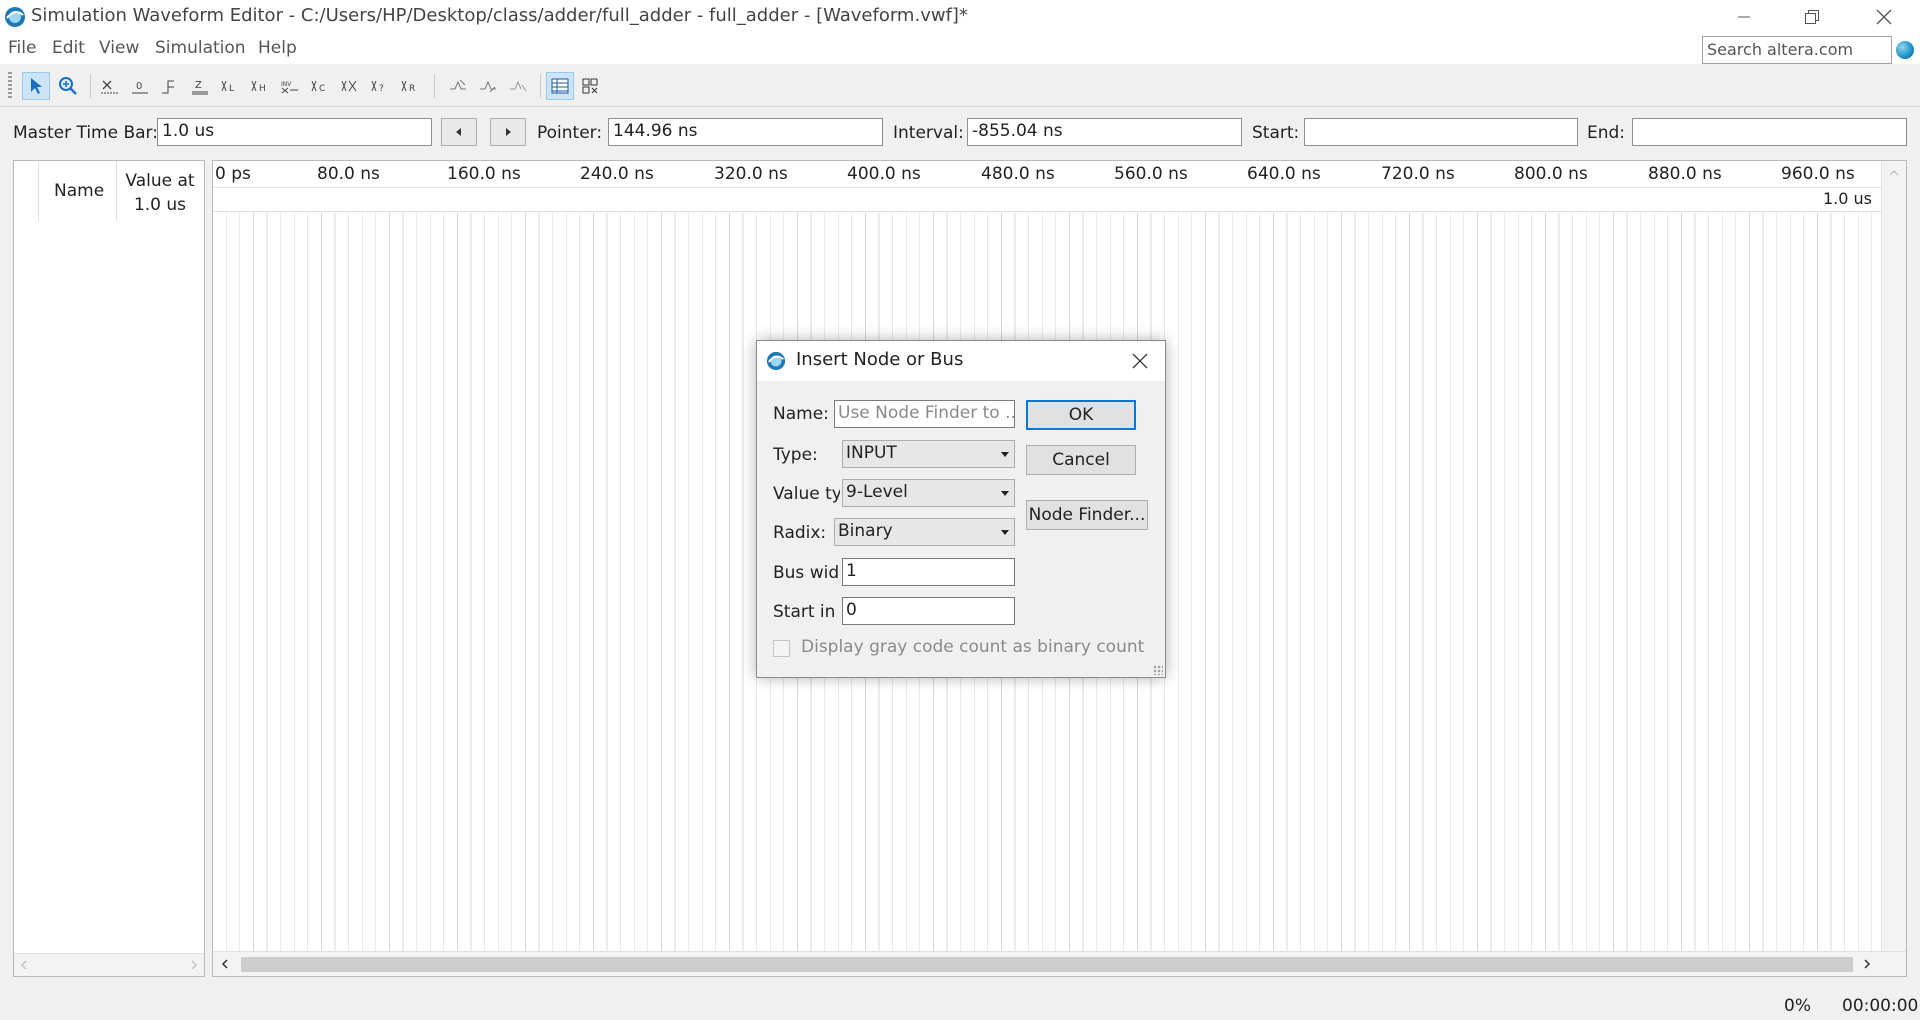 Image resolution: width=1920 pixels, height=1020 pixels. Describe the element at coordinates (1744, 17) in the screenshot. I see `minimize-button` at that location.